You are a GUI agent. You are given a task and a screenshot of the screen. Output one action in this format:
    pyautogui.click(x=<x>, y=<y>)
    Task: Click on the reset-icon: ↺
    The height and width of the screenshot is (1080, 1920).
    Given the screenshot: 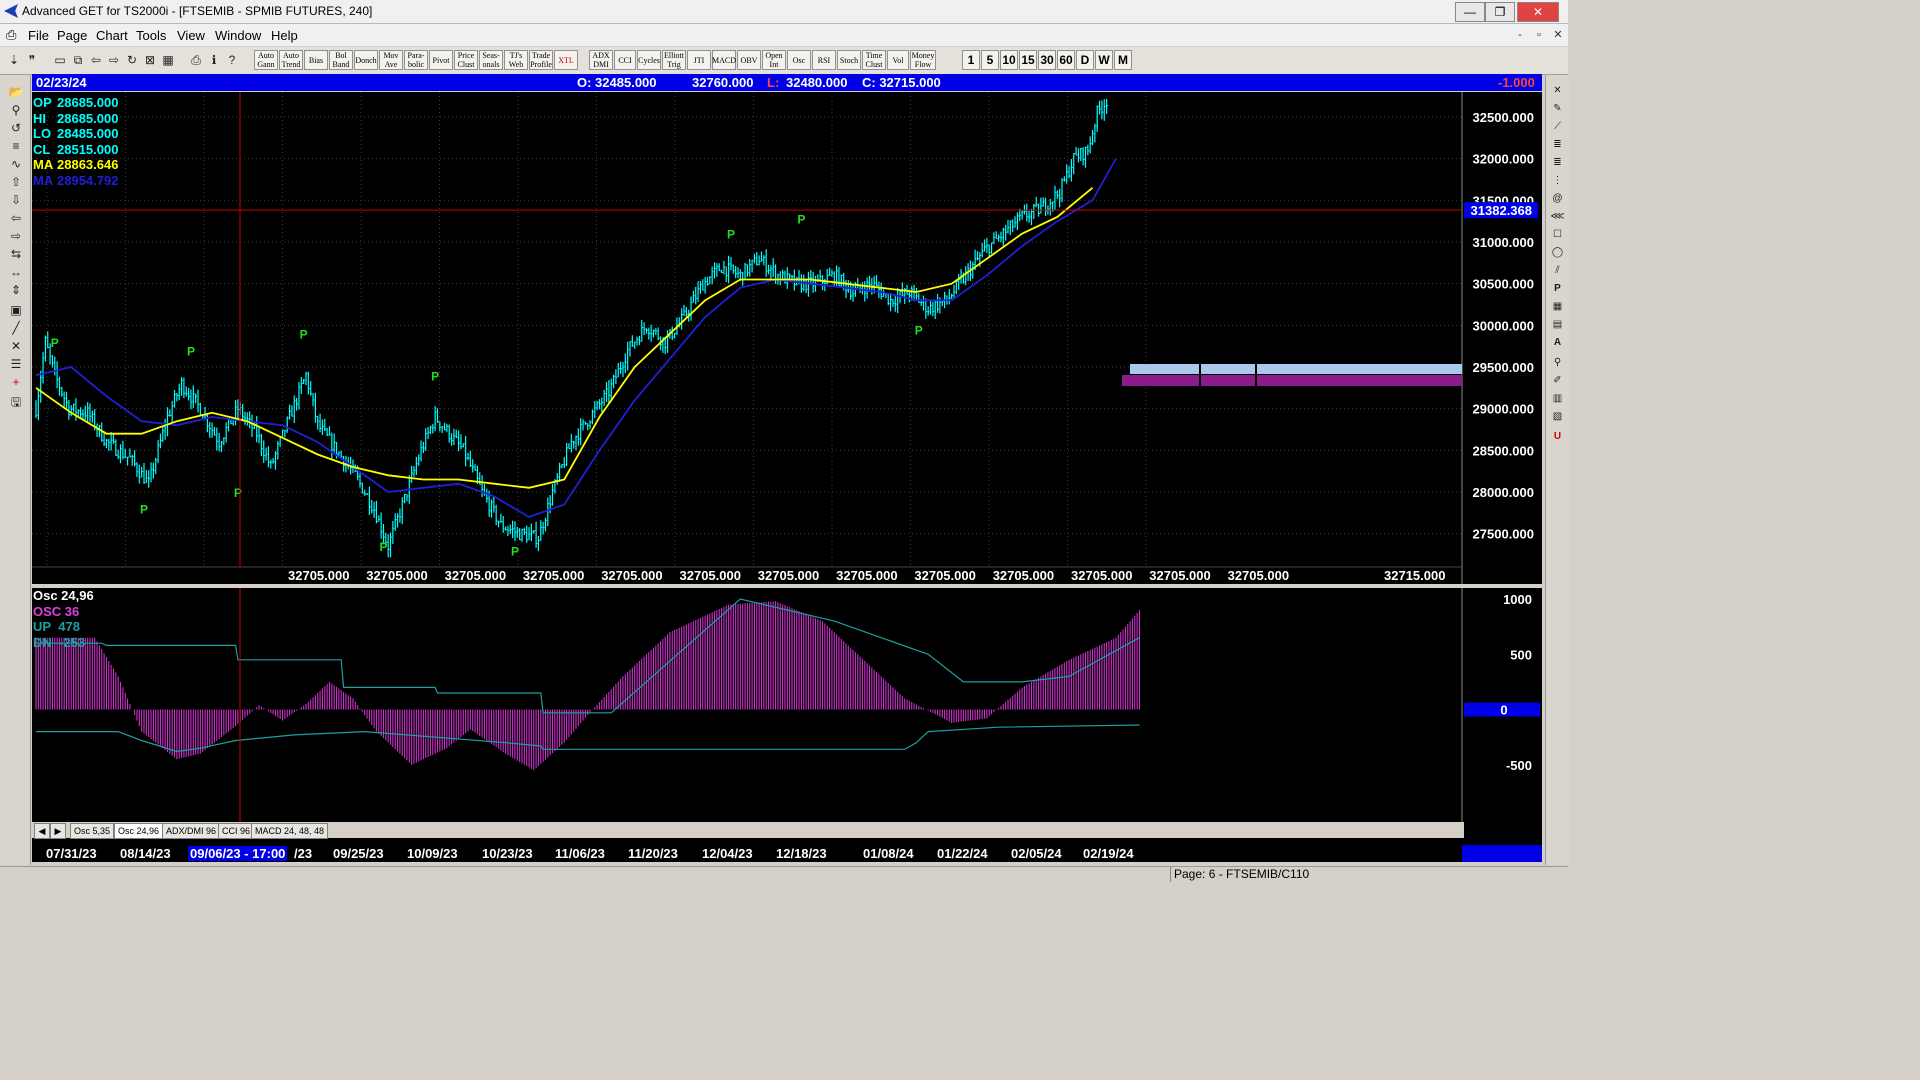 What is the action you would take?
    pyautogui.click(x=16, y=128)
    